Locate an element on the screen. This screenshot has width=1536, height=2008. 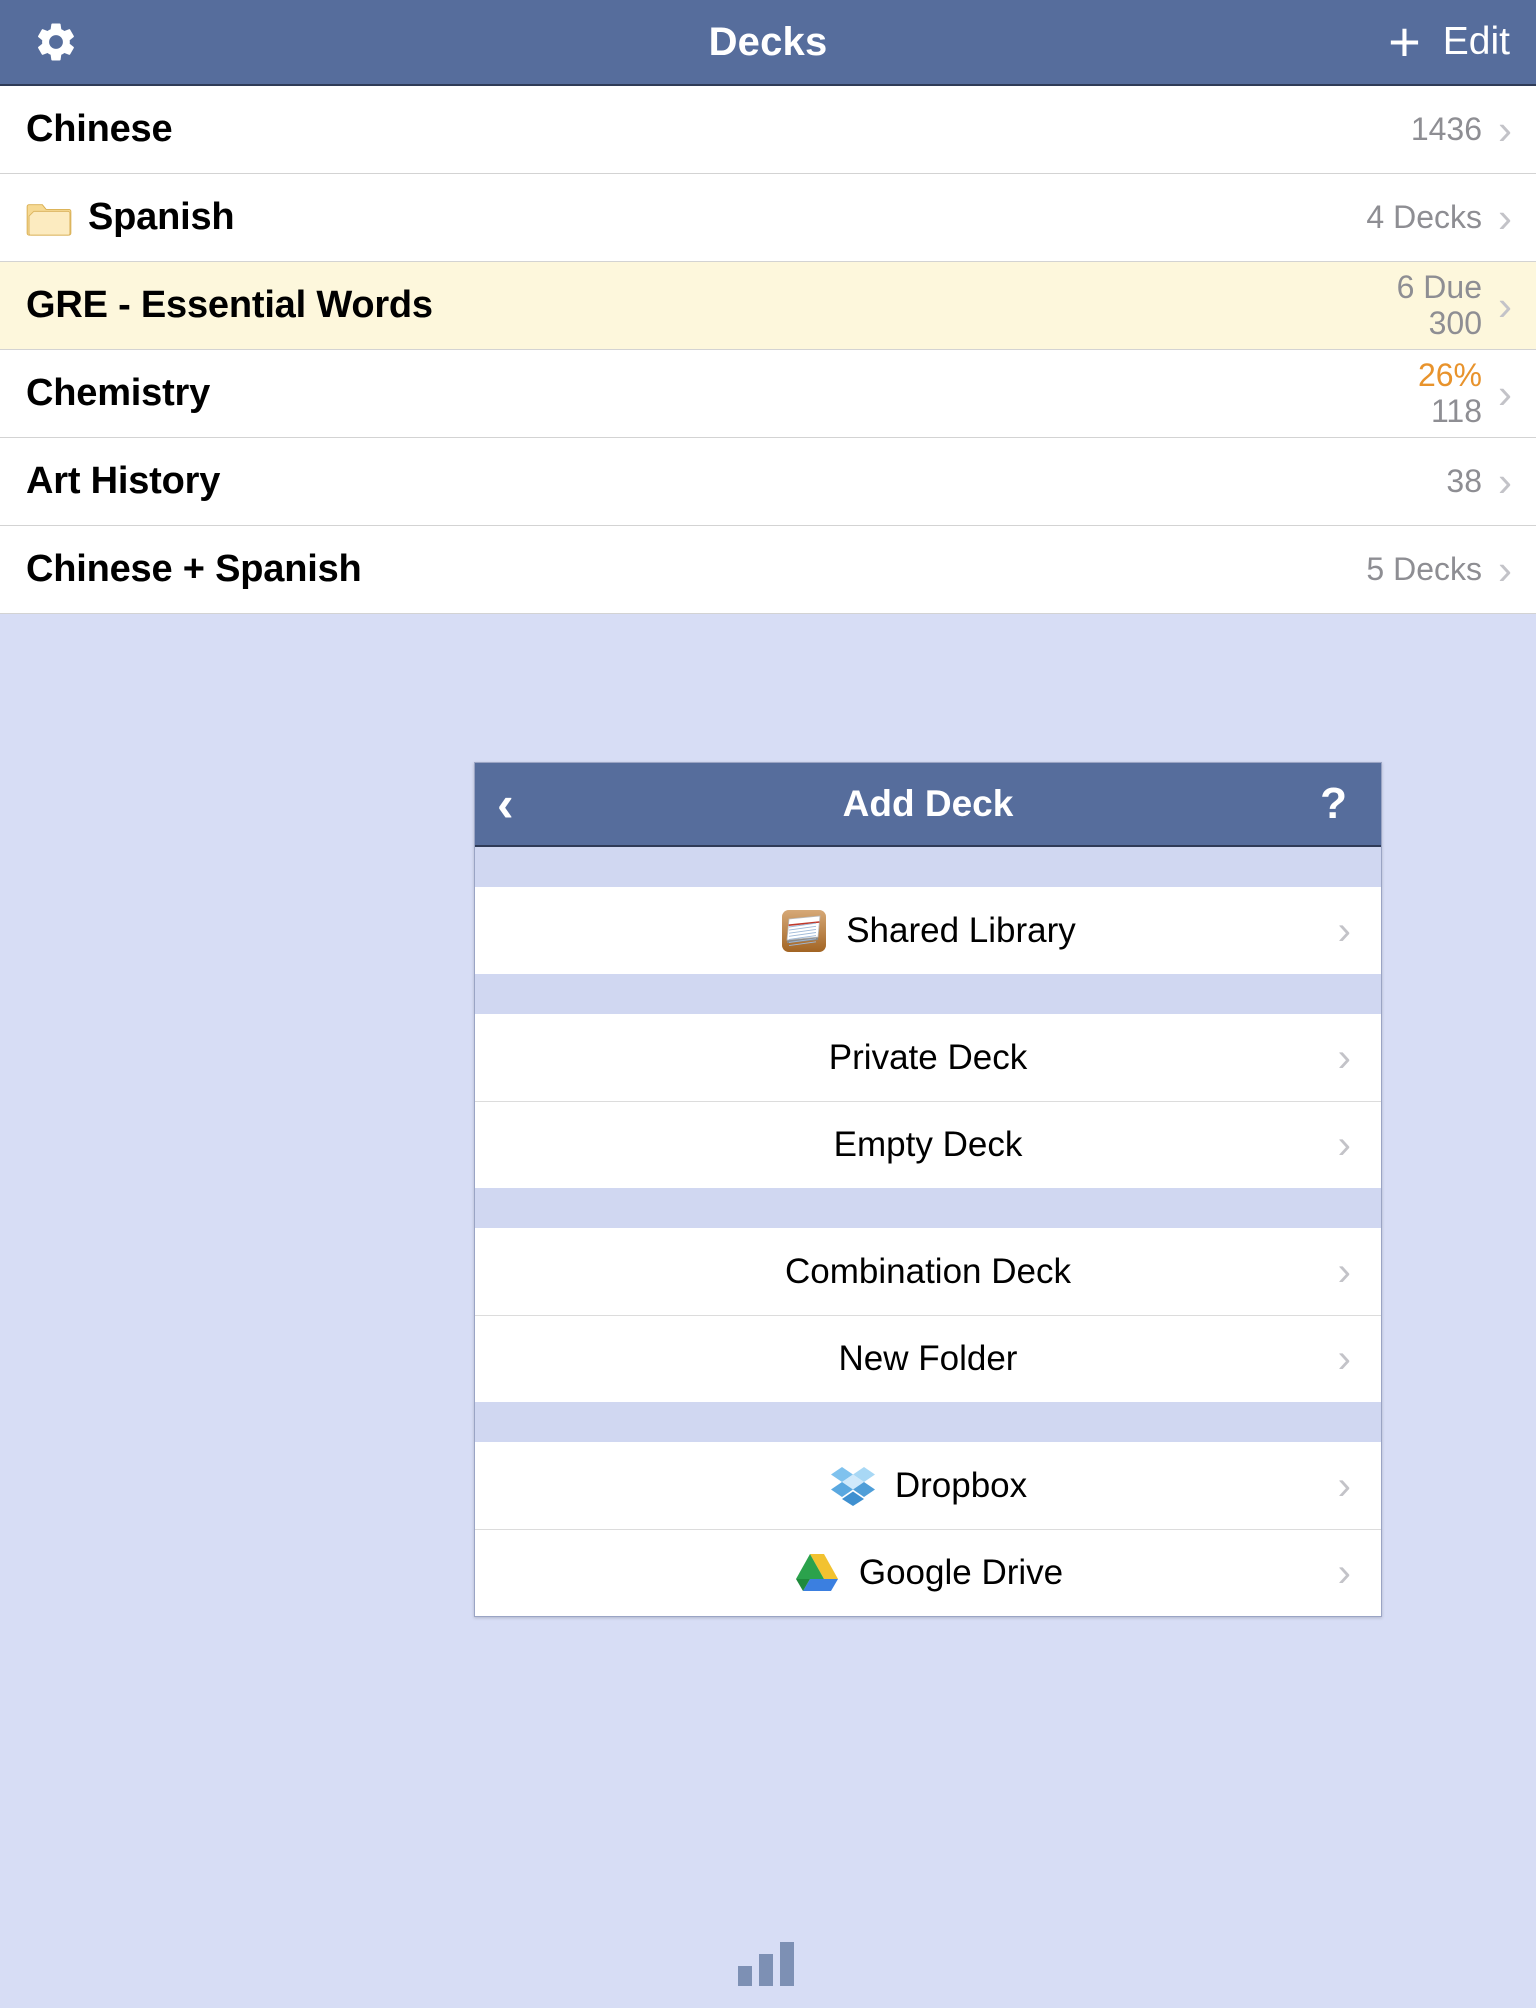
add-deck-option-label: Google Drive is located at coordinates (961, 1572).